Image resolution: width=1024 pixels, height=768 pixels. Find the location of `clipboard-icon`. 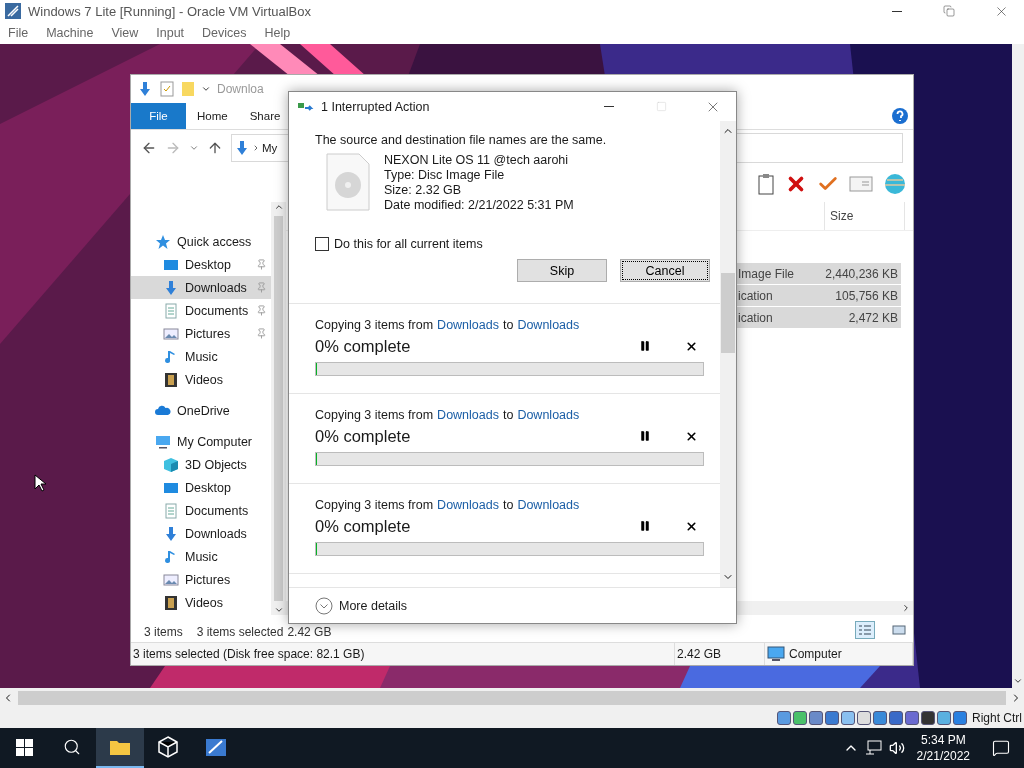

clipboard-icon is located at coordinates (766, 184).